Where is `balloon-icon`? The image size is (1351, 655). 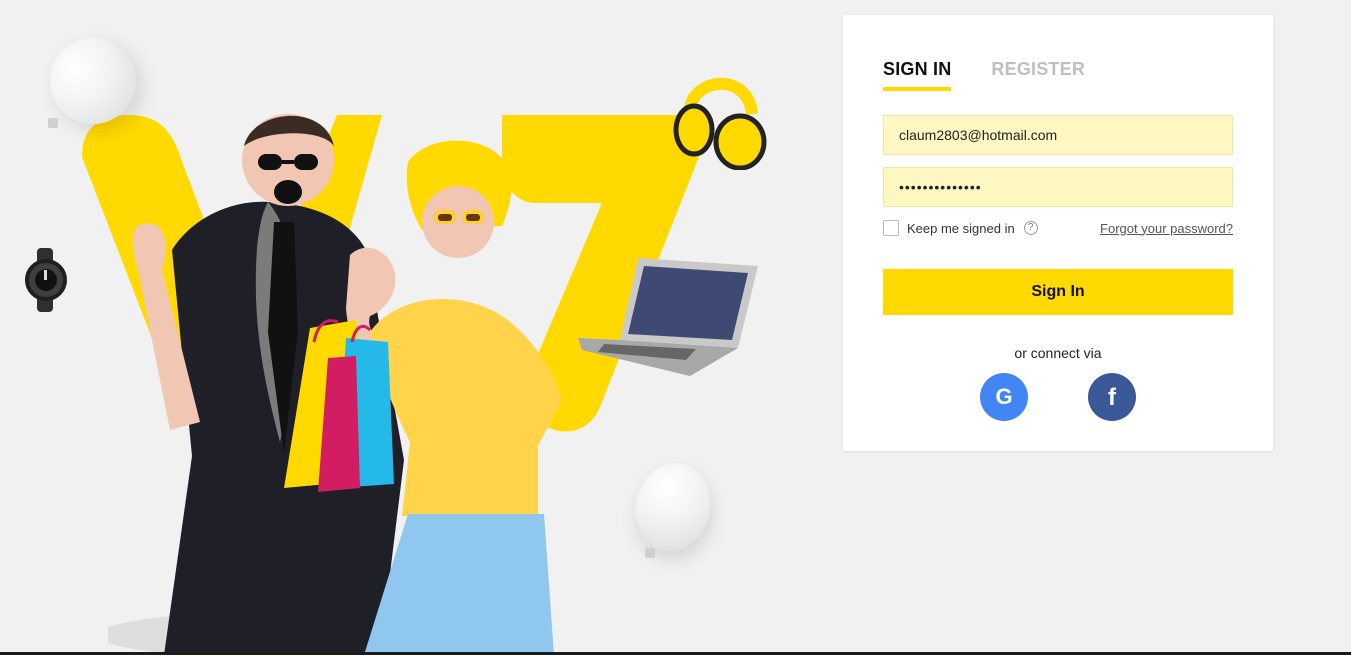
balloon-icon is located at coordinates (673, 507).